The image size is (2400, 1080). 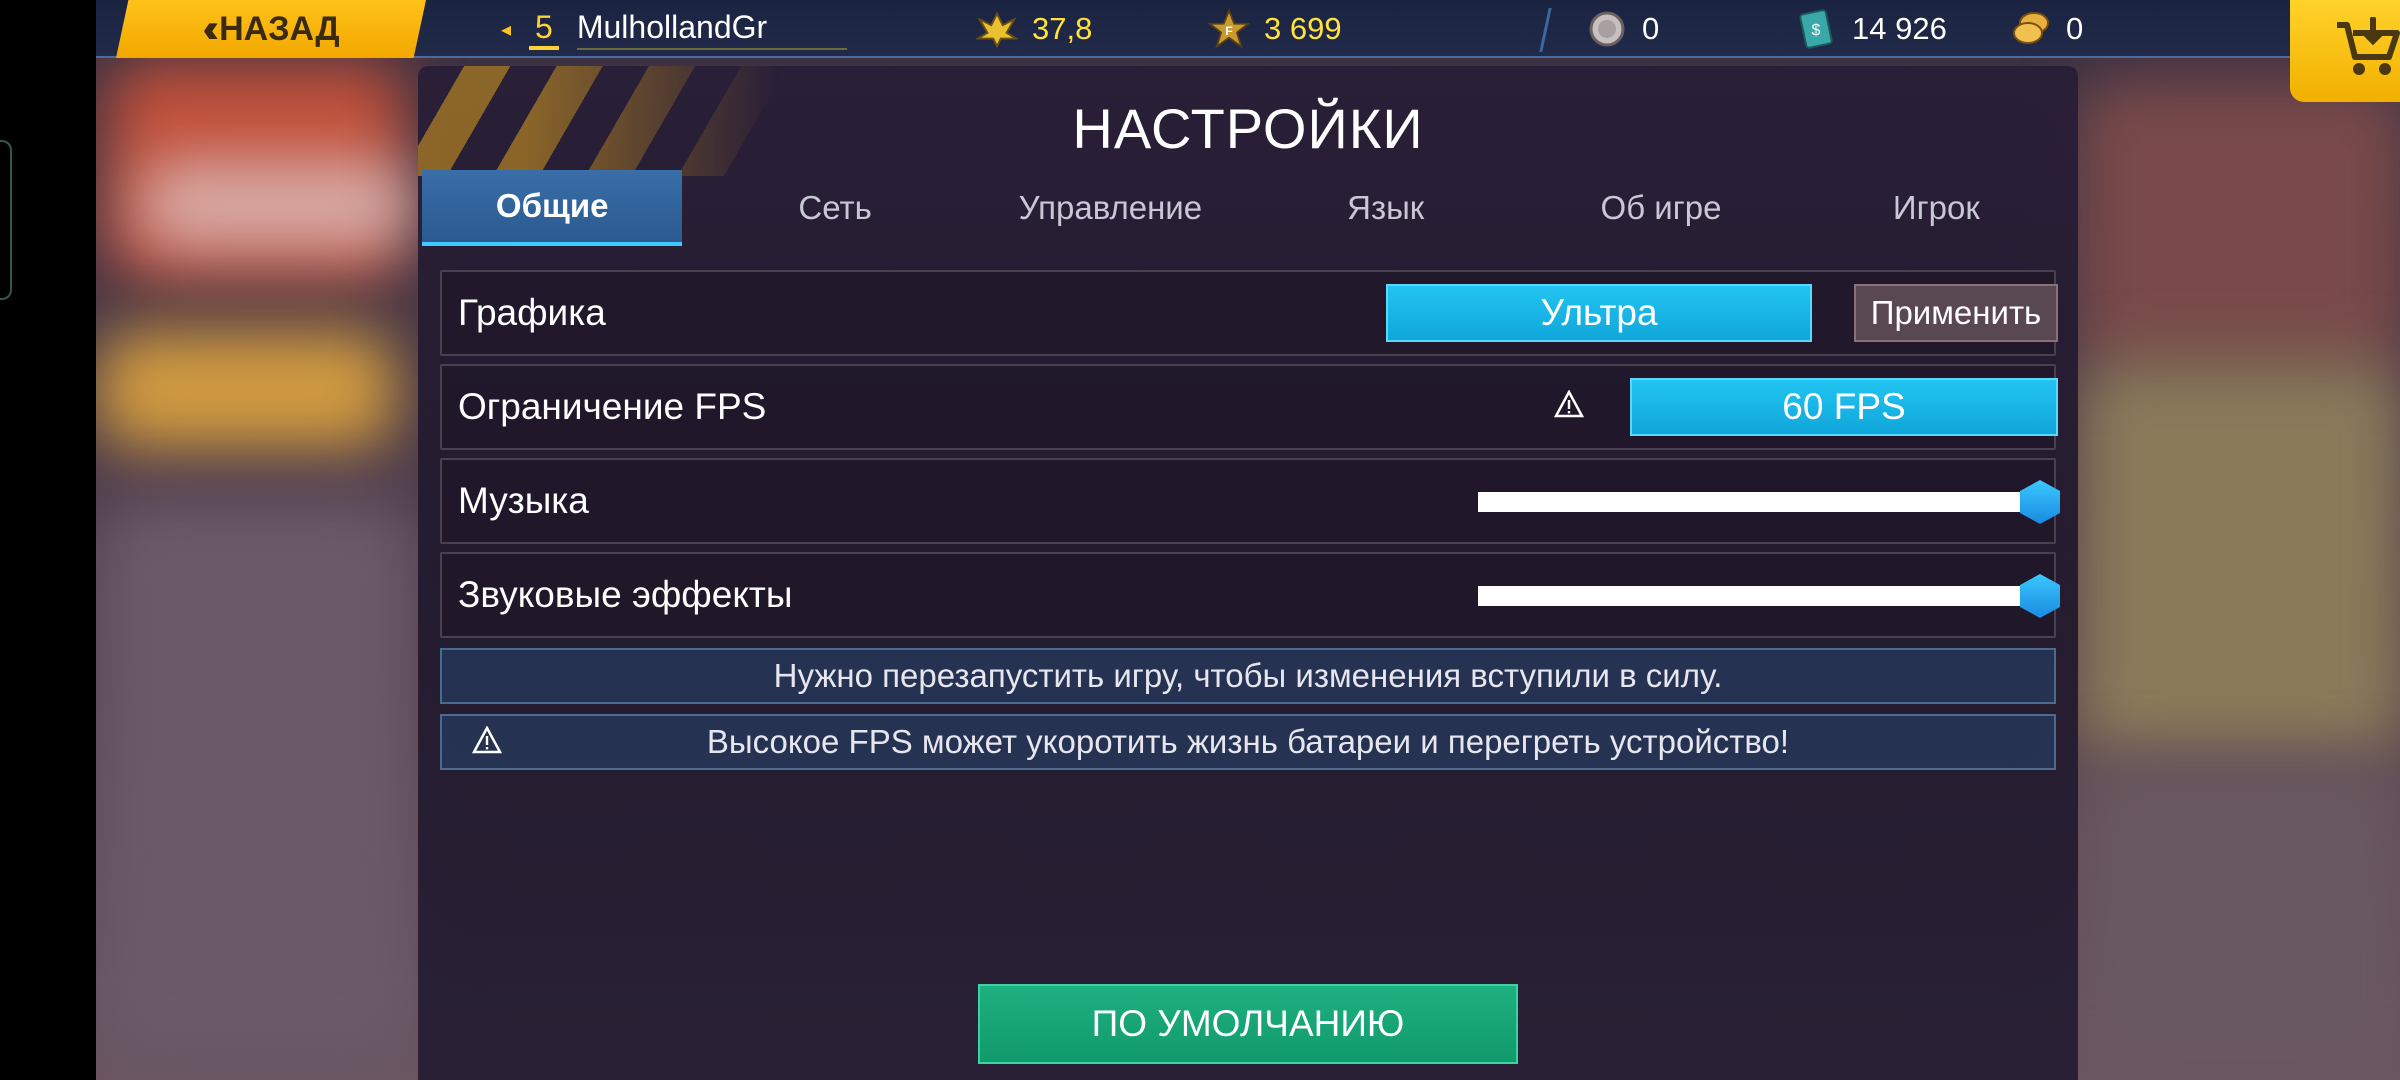 I want to click on stat-cash: $ 14 926, so click(x=1871, y=29).